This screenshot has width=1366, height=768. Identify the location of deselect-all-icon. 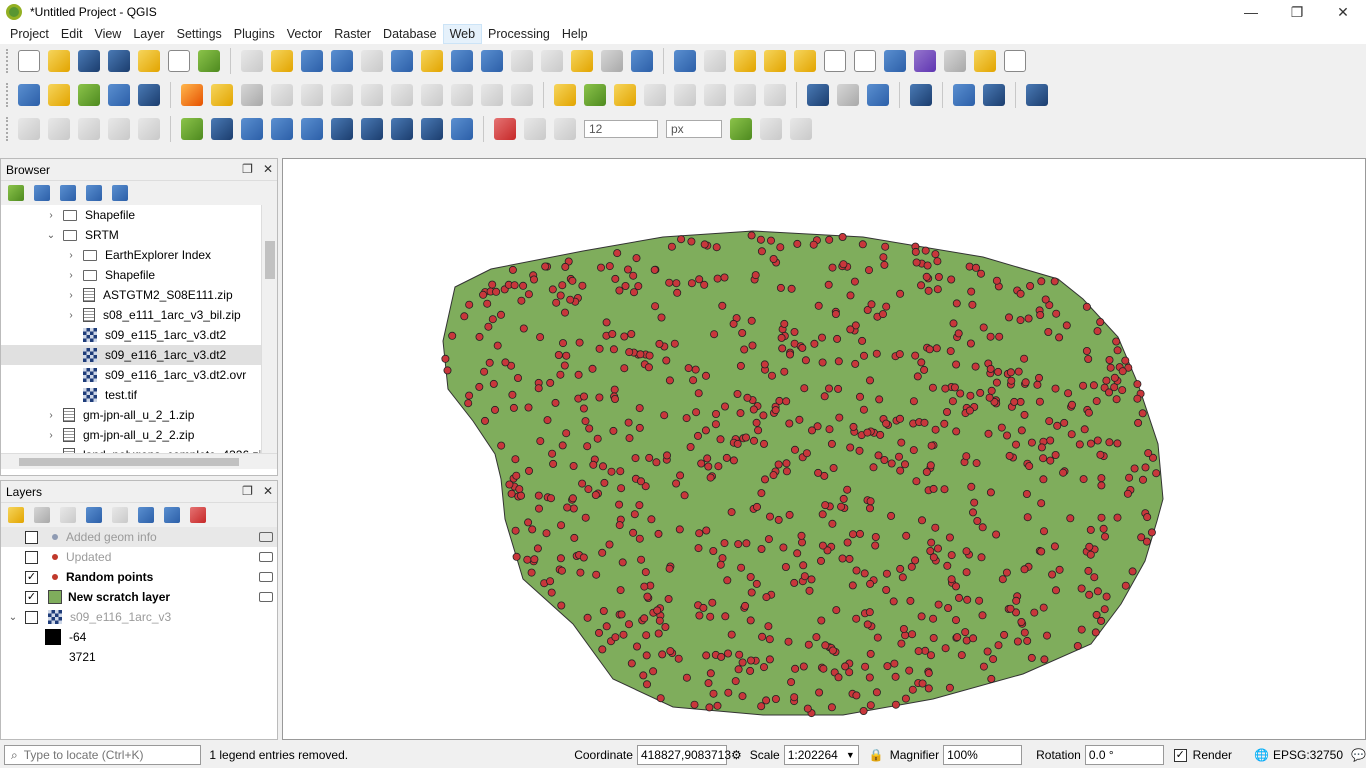
(805, 61).